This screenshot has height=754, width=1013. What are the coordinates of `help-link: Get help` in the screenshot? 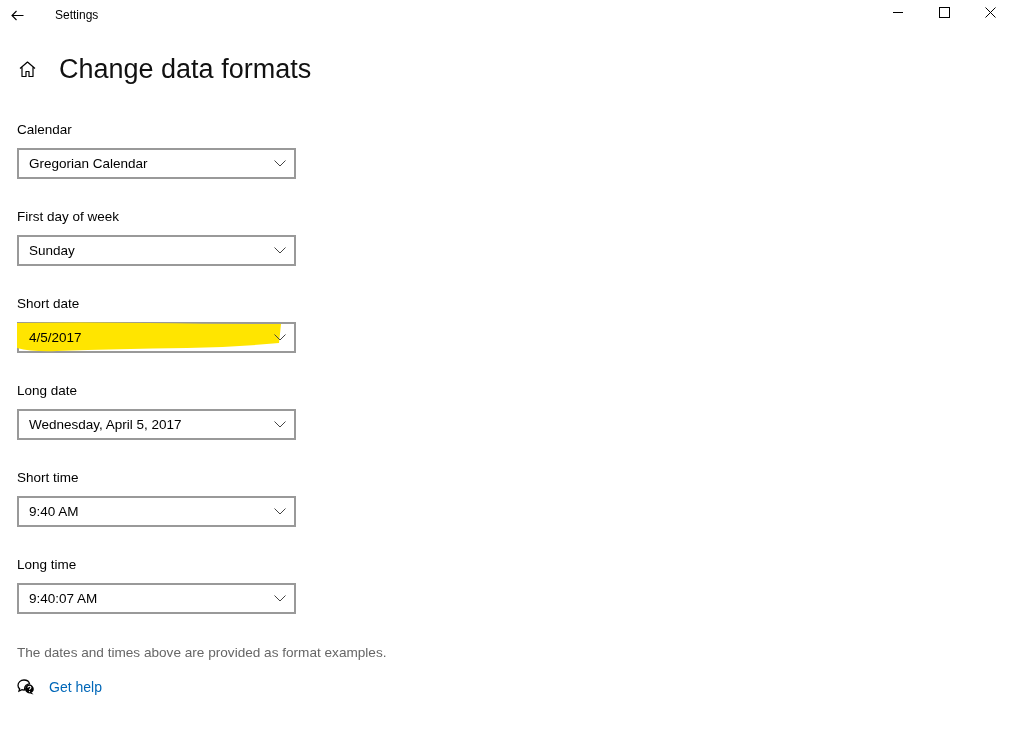 It's located at (75, 687).